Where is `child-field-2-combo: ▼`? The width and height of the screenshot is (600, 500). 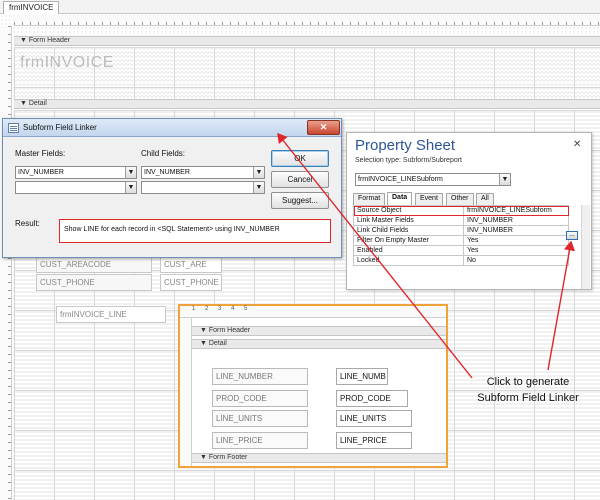 child-field-2-combo: ▼ is located at coordinates (203, 187).